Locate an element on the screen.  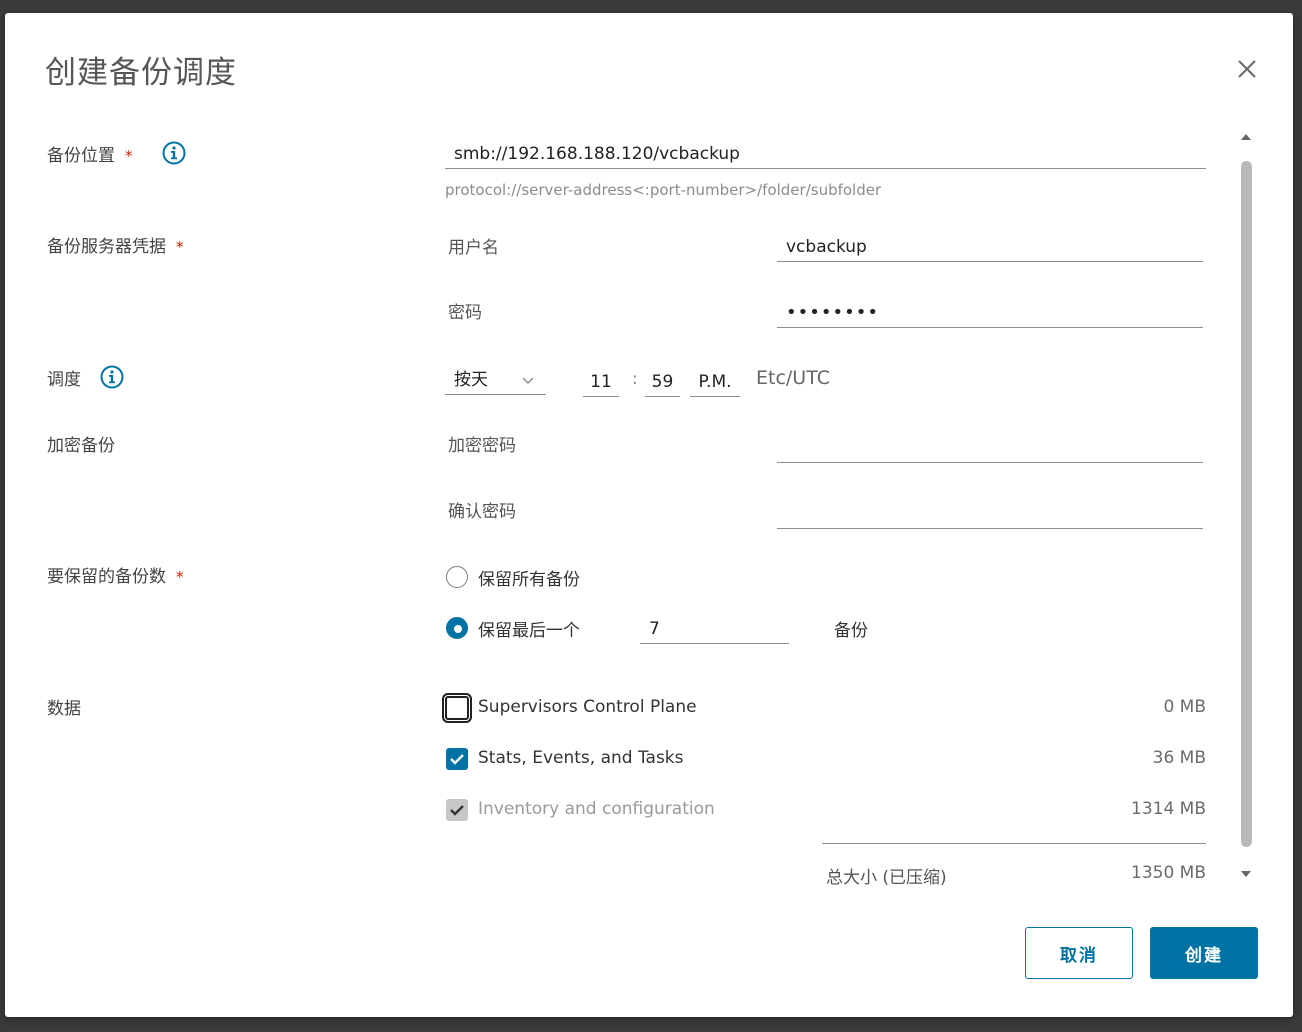
backup-location-input is located at coordinates (825, 154).